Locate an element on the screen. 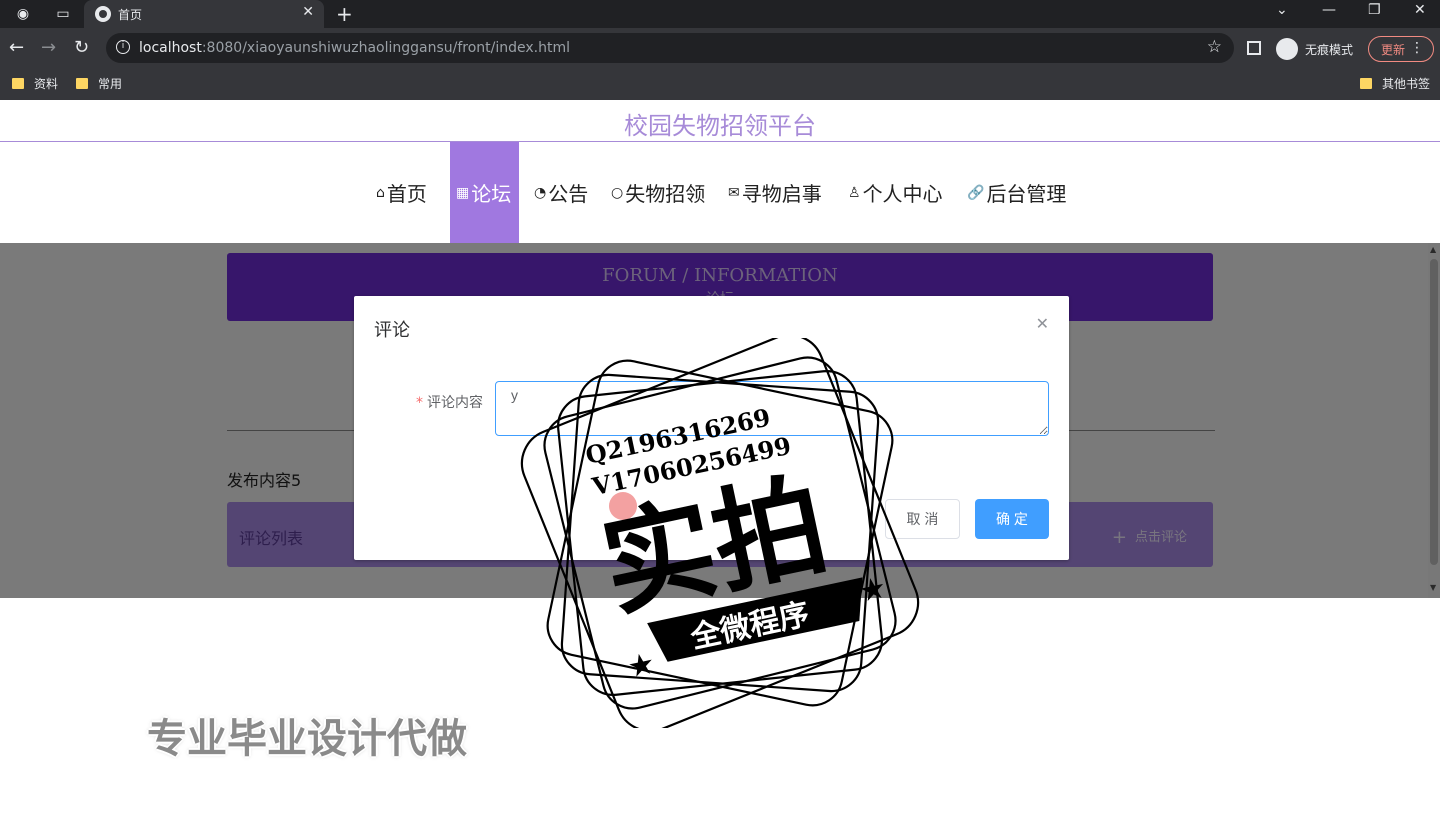 The height and width of the screenshot is (820, 1440). stamp-banner-text: 全微程序 is located at coordinates (750, 626).